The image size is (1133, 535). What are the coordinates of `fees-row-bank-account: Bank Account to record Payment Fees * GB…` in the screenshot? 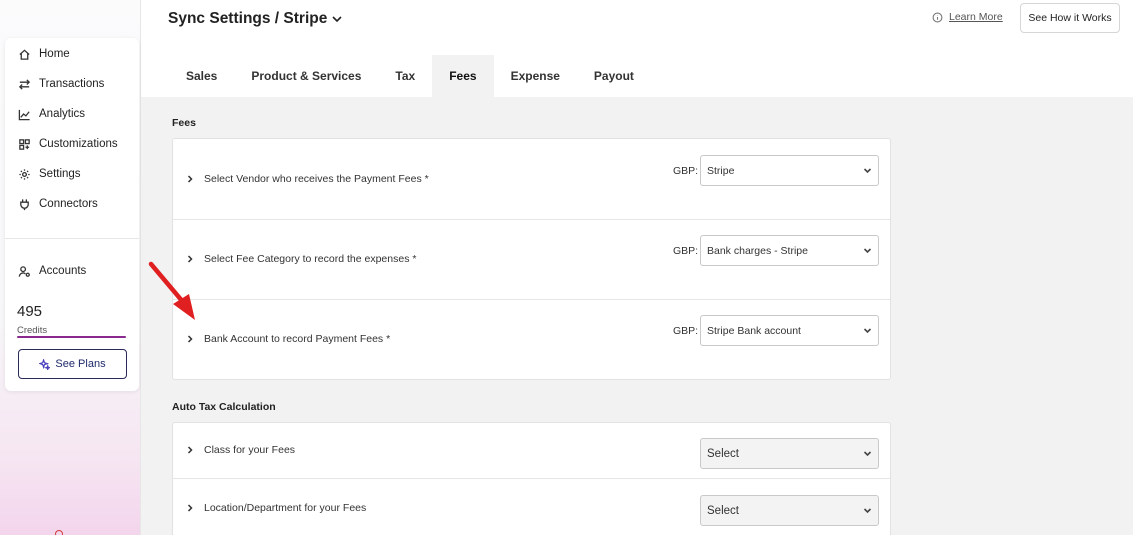 It's located at (531, 340).